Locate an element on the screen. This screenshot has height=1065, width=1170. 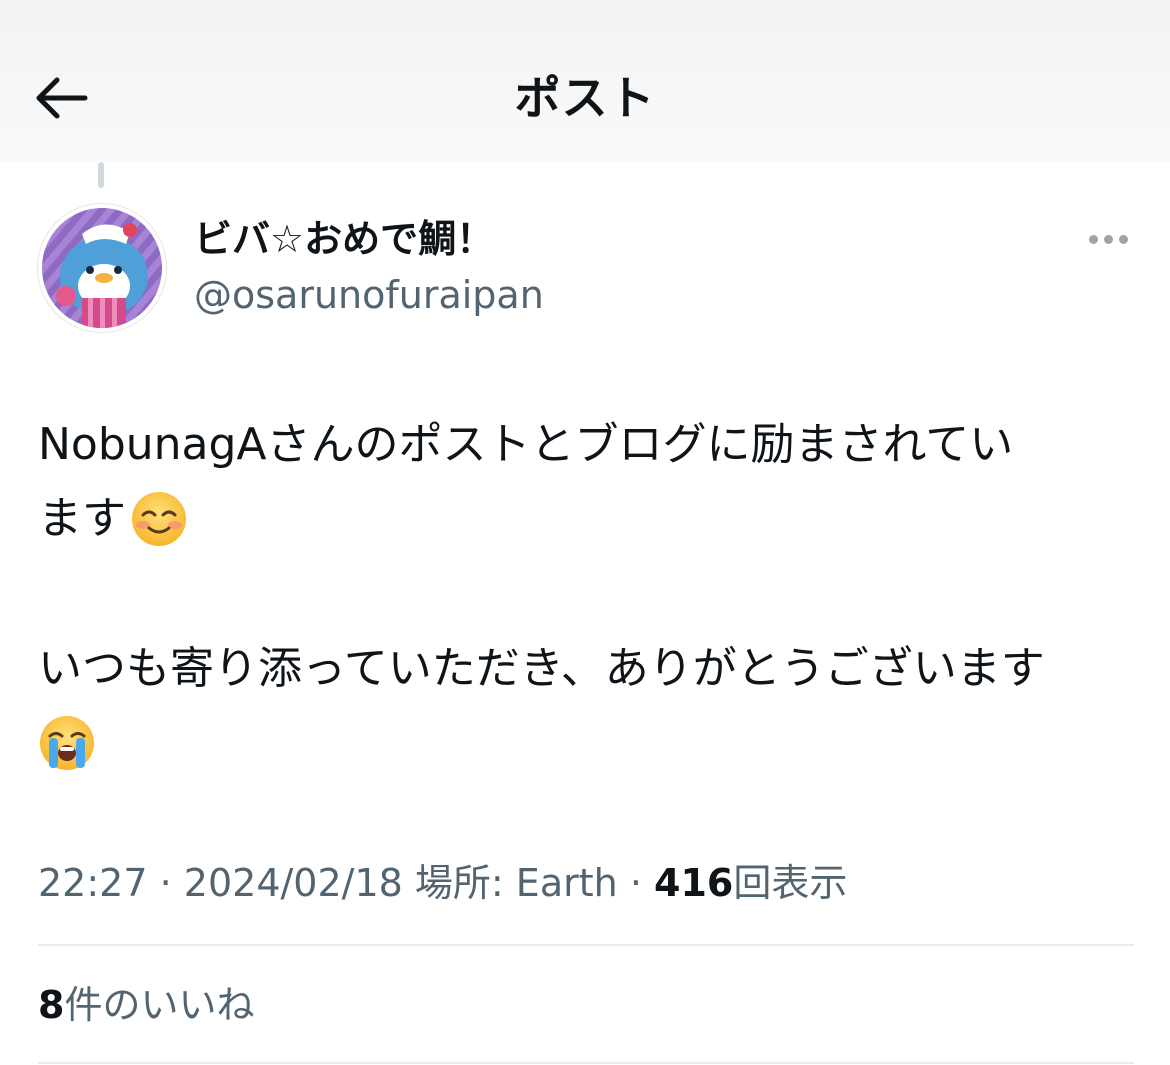
post-text-line: いつも寄り添っていただき、ありがとうございます is located at coordinates (588, 669).